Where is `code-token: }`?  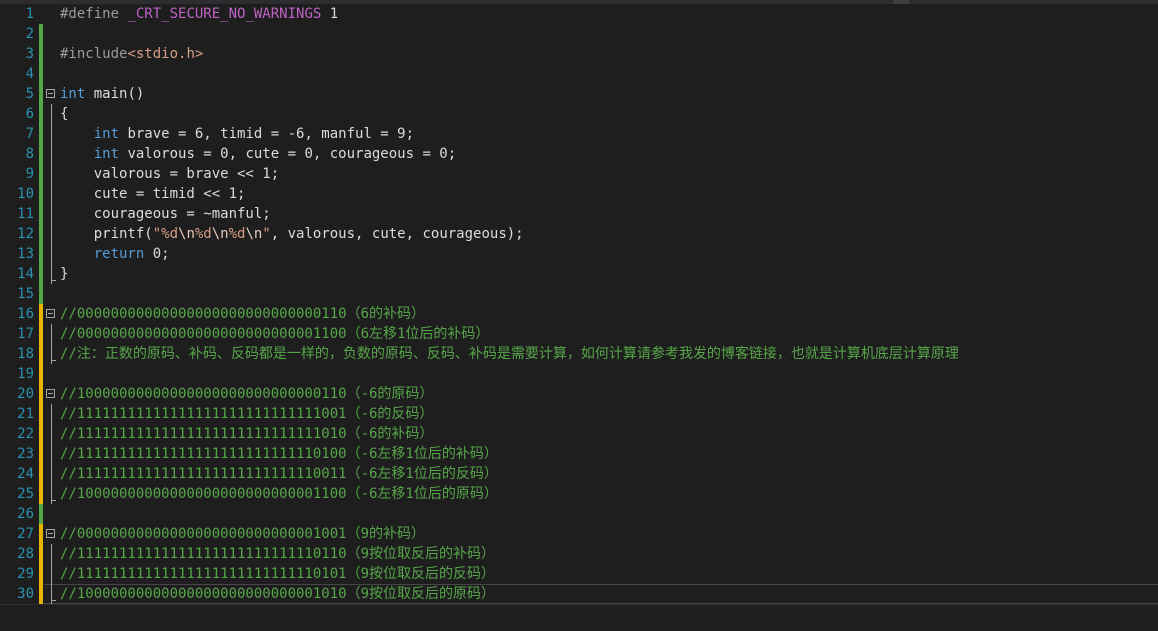 code-token: } is located at coordinates (64, 274).